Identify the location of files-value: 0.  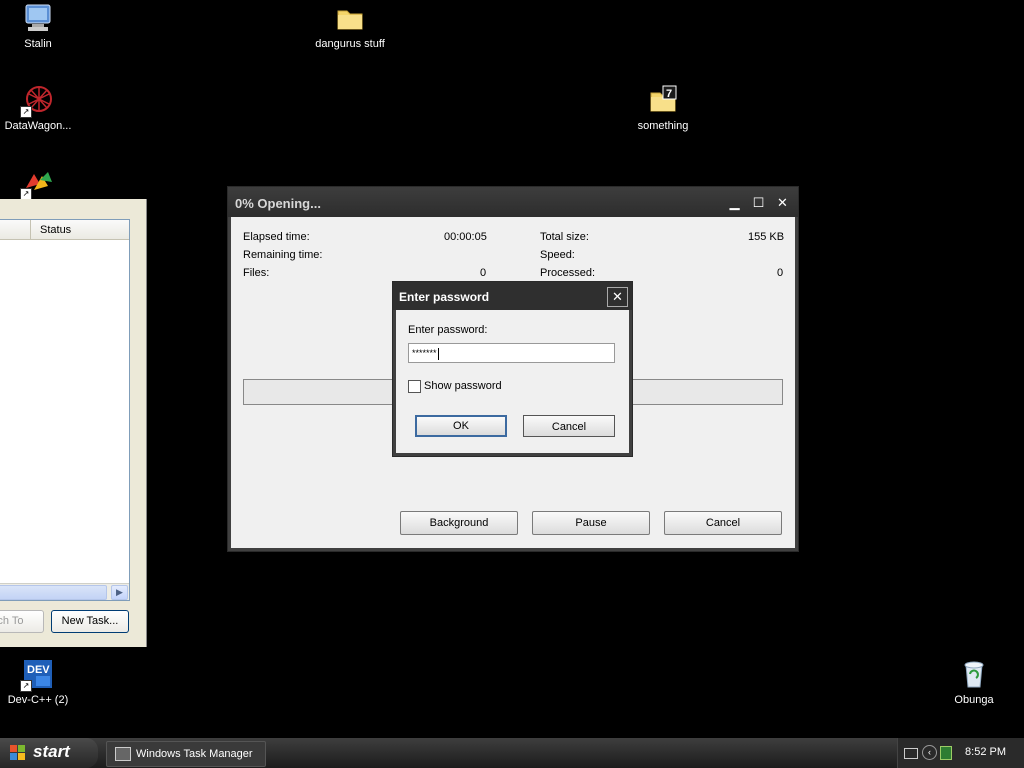
(483, 273).